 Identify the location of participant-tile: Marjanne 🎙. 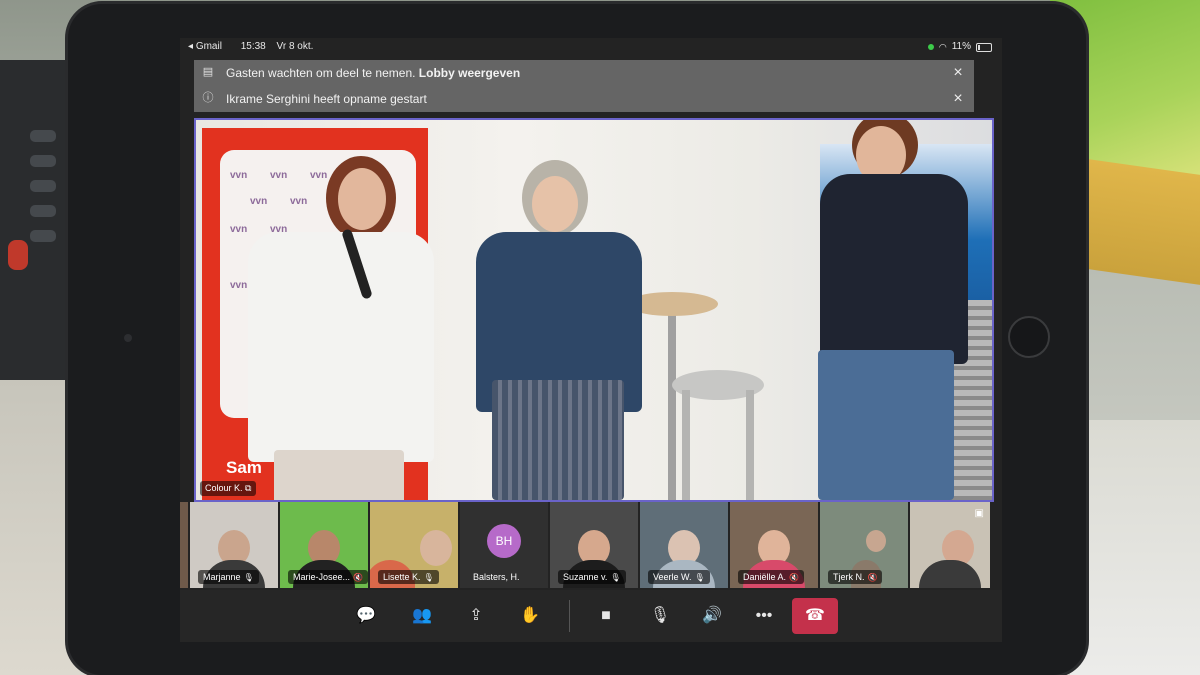
(234, 545).